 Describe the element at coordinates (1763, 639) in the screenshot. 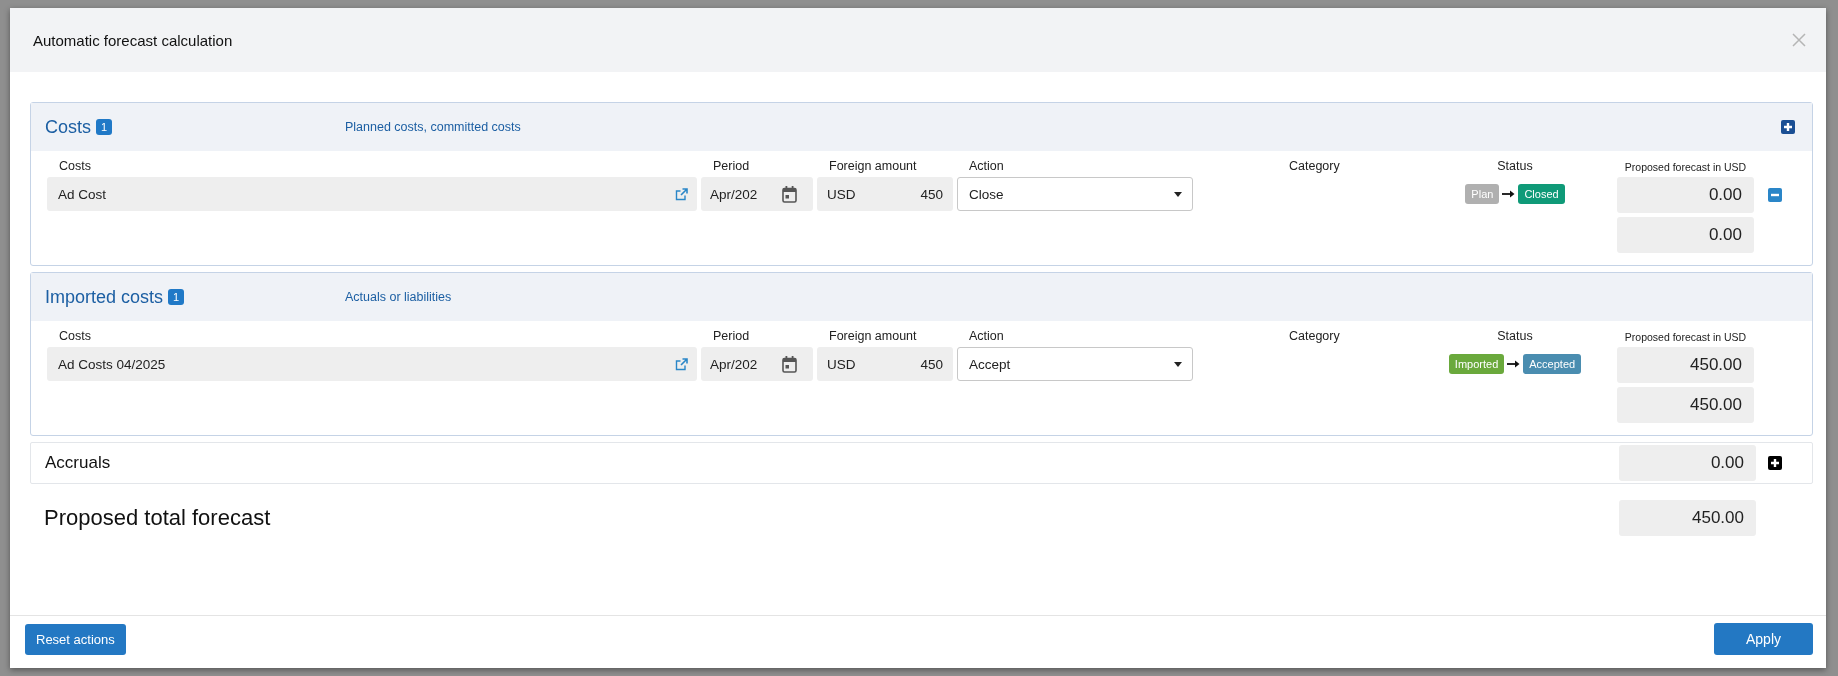

I see `apply-button: Apply` at that location.